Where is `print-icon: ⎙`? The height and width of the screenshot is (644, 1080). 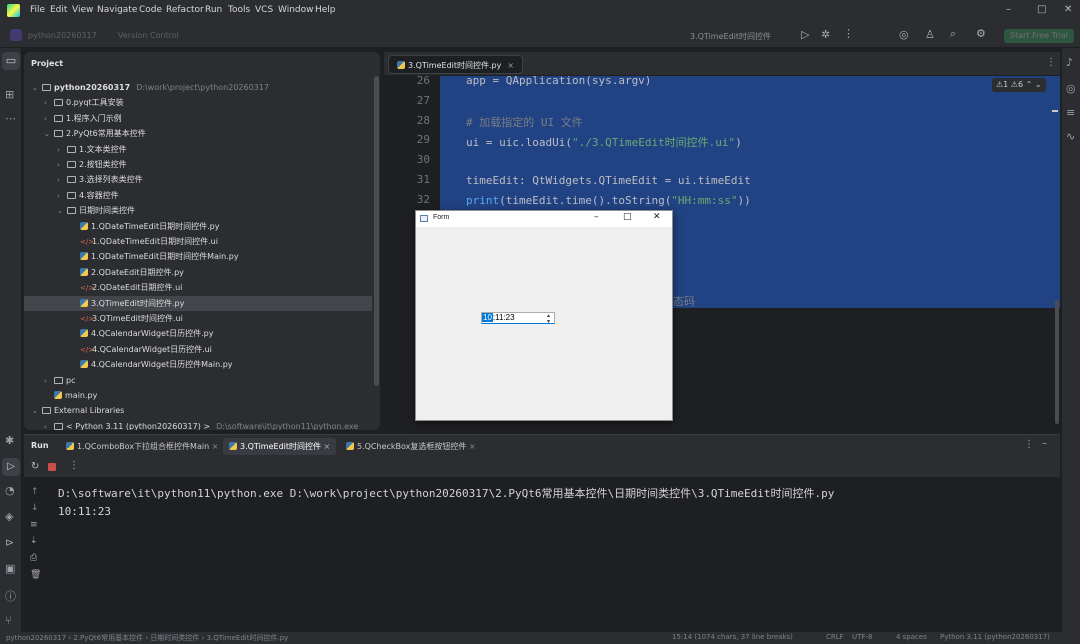 print-icon: ⎙ is located at coordinates (33, 558).